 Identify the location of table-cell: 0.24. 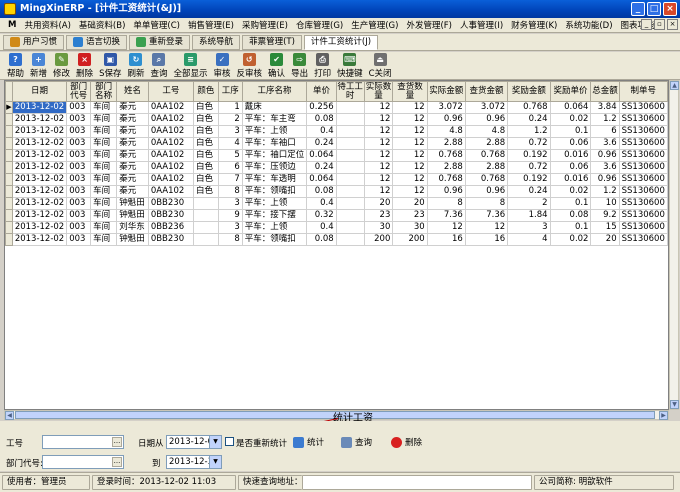
(321, 143).